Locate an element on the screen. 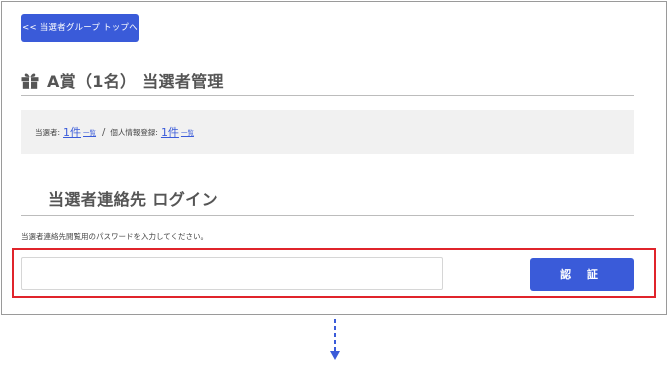  winner-stats-panel: 当選者: 1件 一覧 / 個人情報登録: 1件 一覧 is located at coordinates (327, 132).